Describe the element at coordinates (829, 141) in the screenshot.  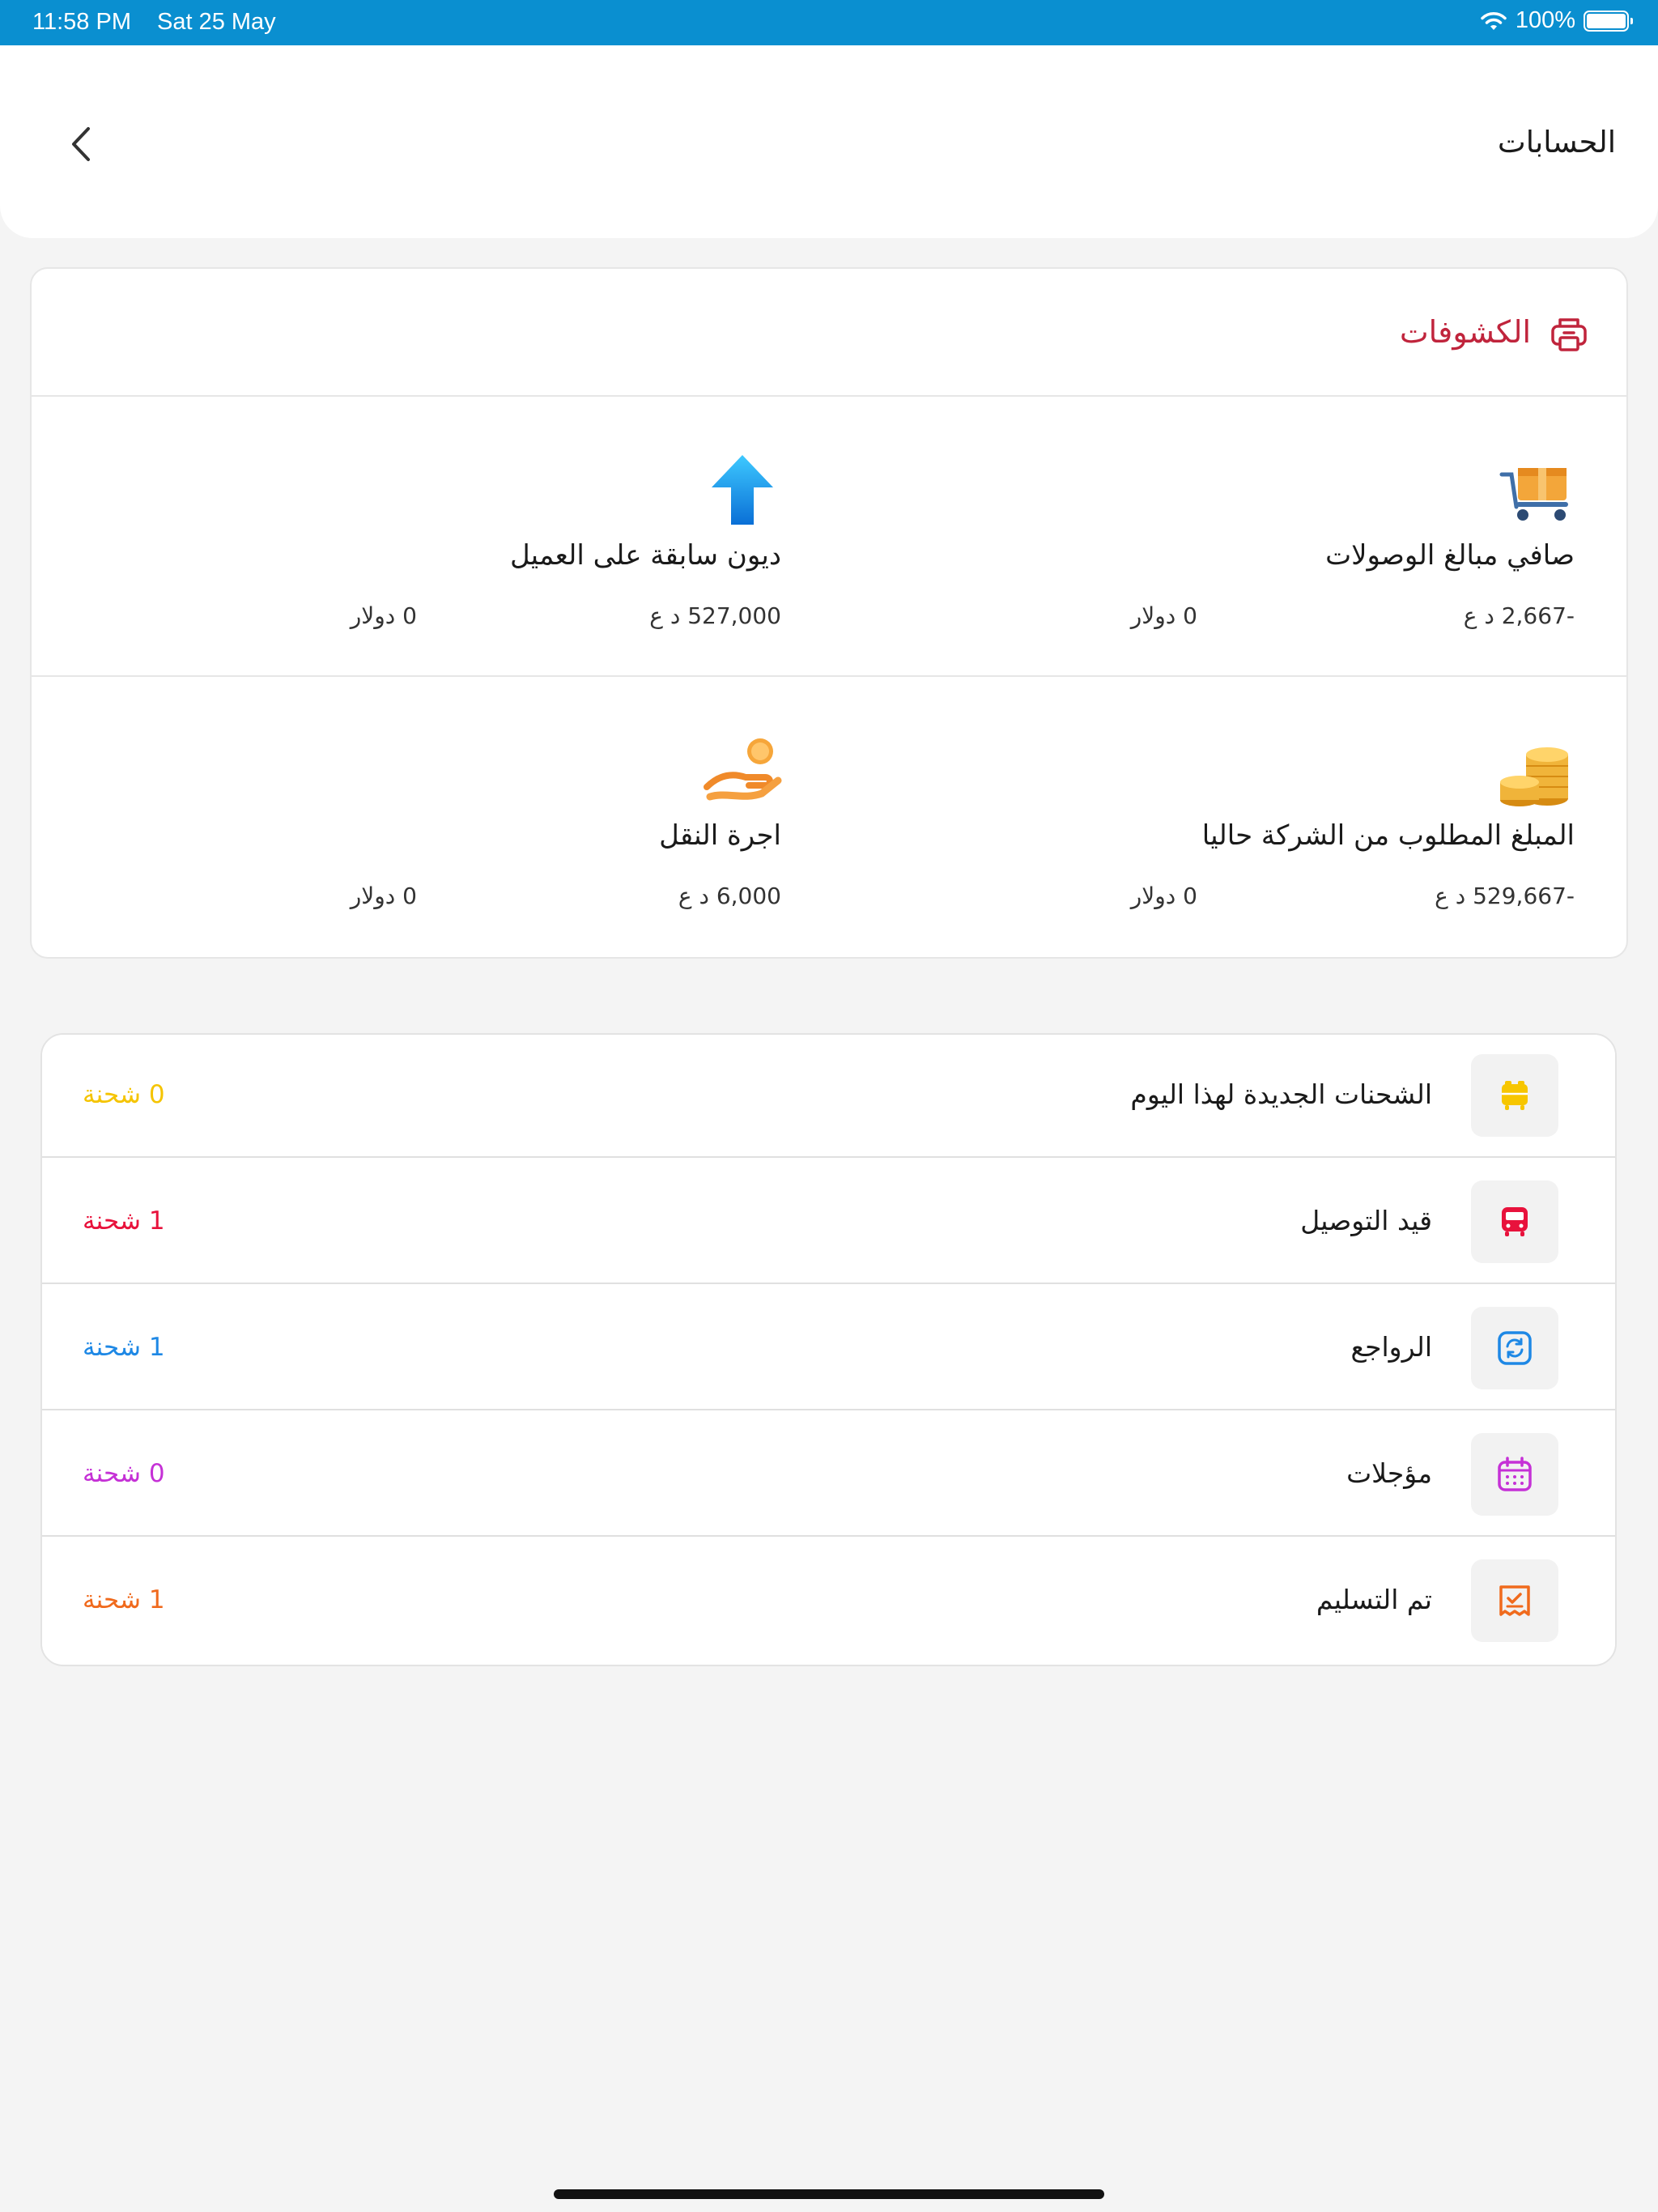
I see `app-header: الحسابات` at that location.